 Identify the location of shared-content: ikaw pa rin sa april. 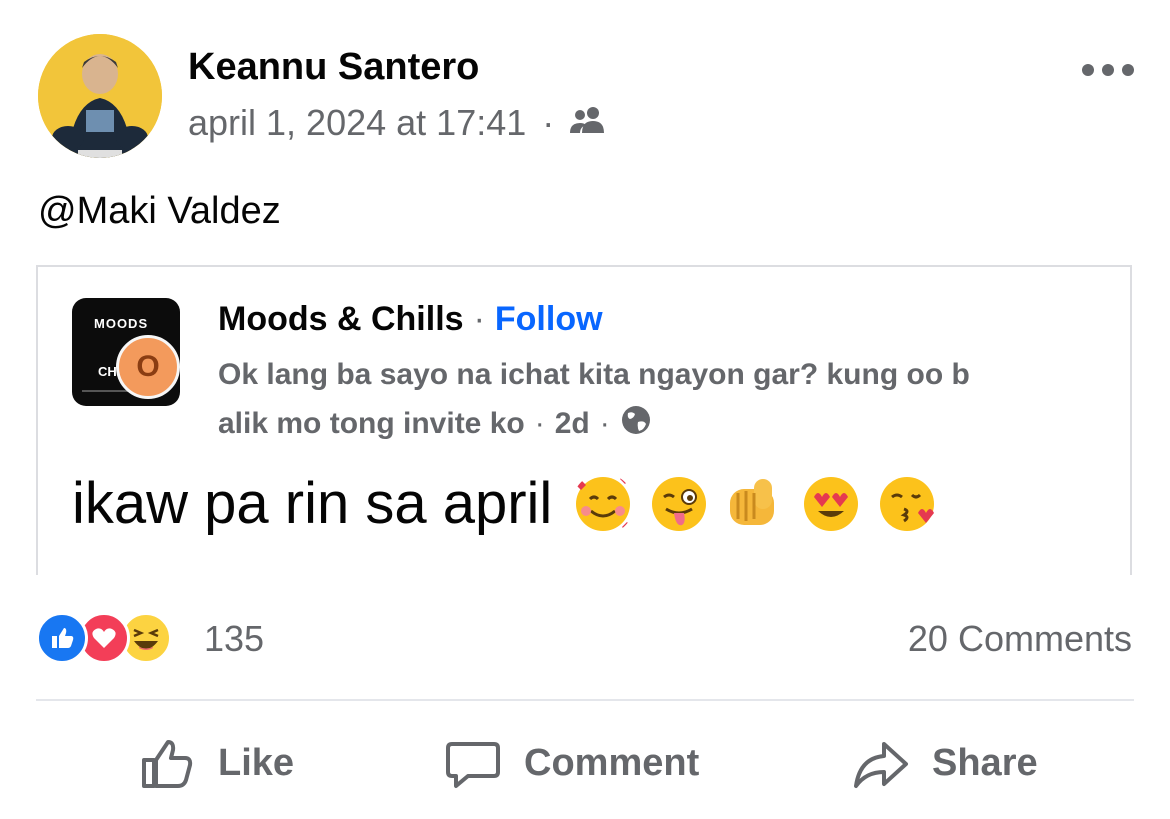
(505, 503).